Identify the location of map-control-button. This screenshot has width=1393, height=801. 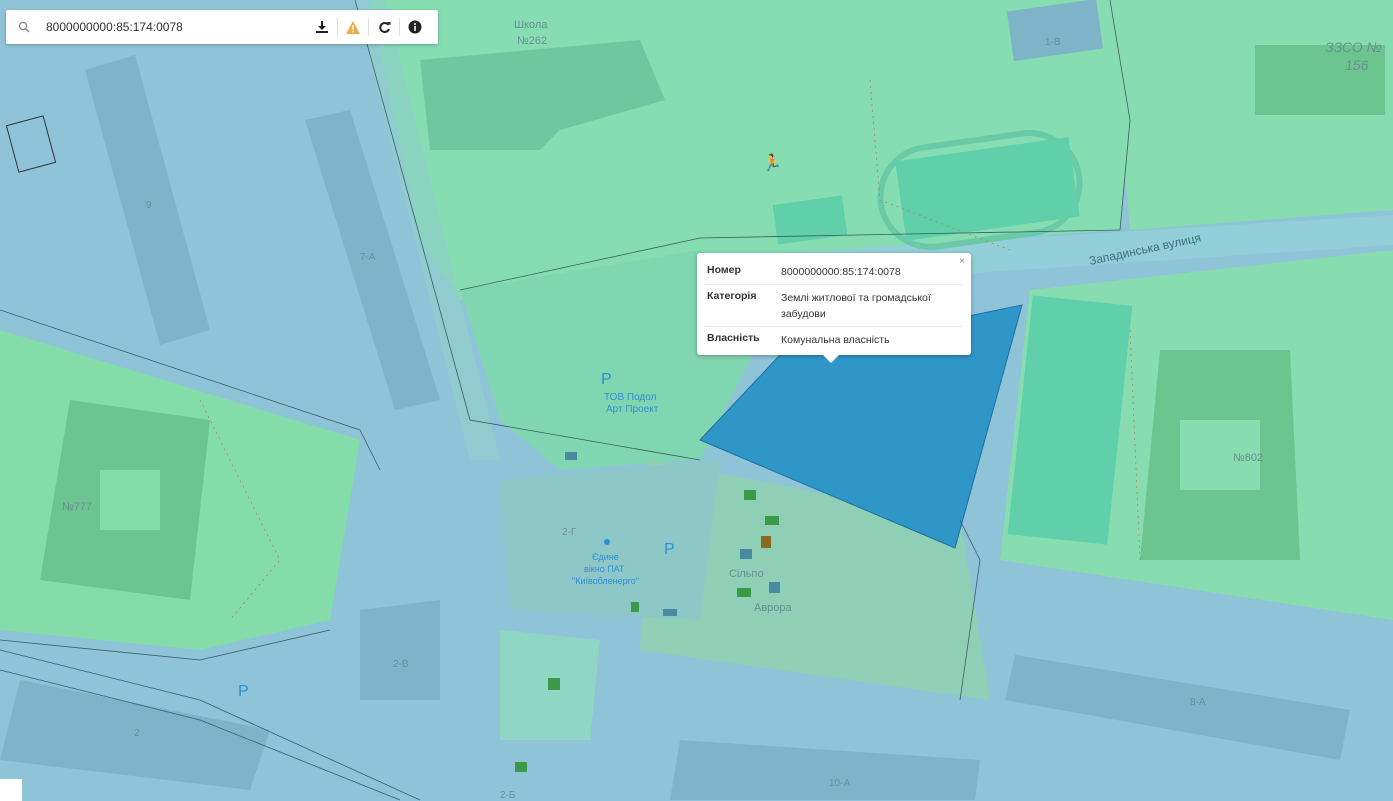
(11, 790).